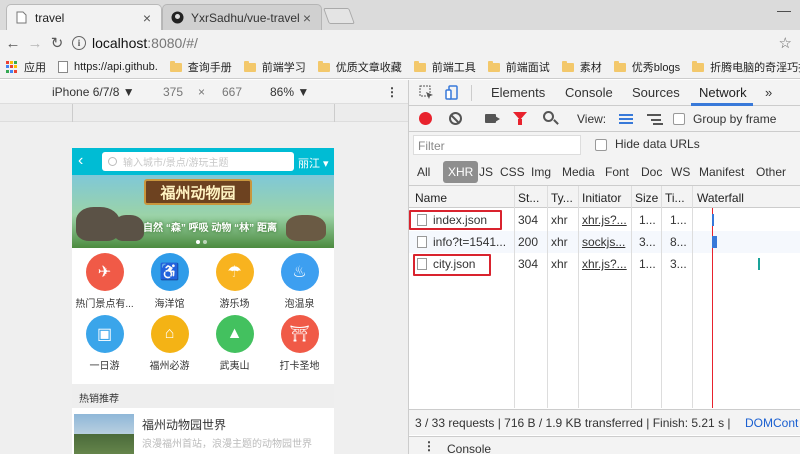  I want to click on info-icon: i, so click(79, 43).